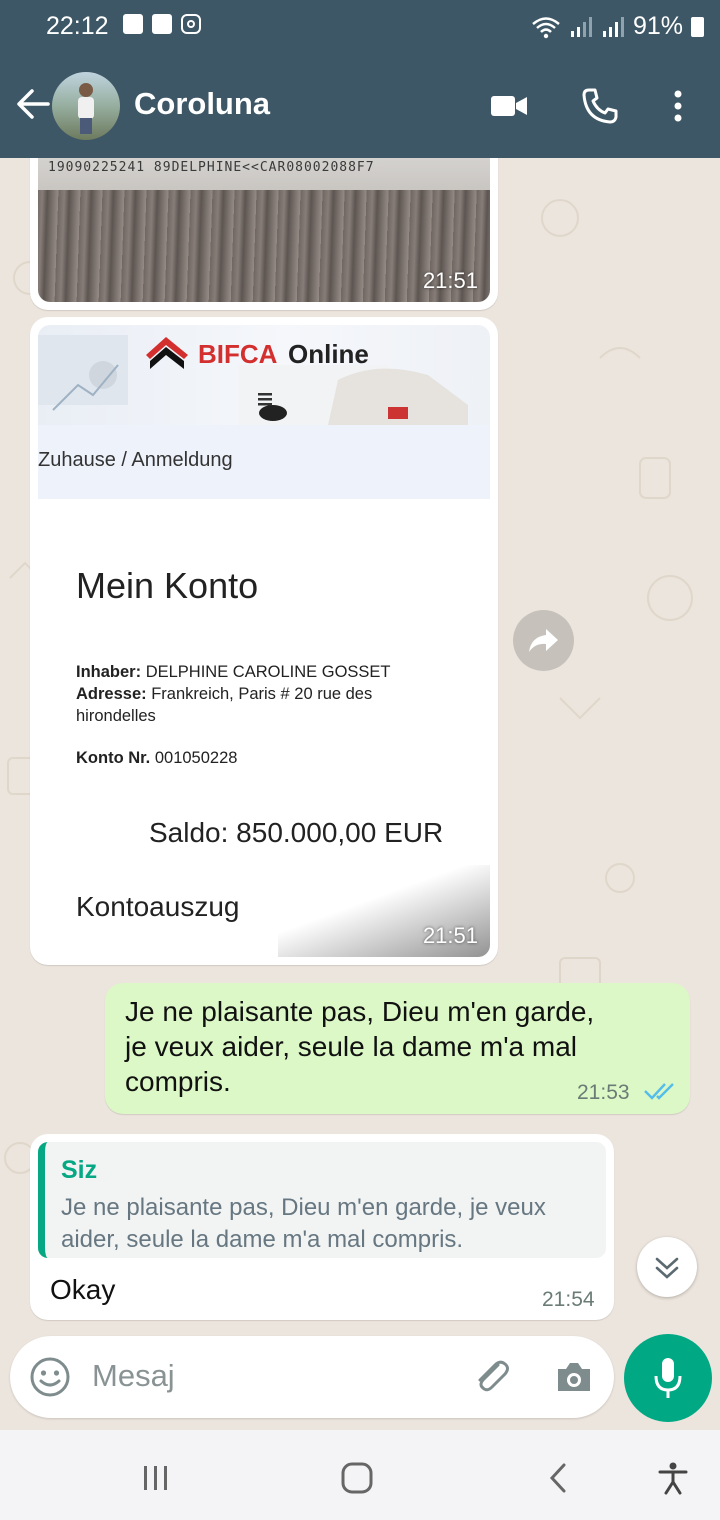  What do you see at coordinates (50, 1377) in the screenshot?
I see `emoji-icon` at bounding box center [50, 1377].